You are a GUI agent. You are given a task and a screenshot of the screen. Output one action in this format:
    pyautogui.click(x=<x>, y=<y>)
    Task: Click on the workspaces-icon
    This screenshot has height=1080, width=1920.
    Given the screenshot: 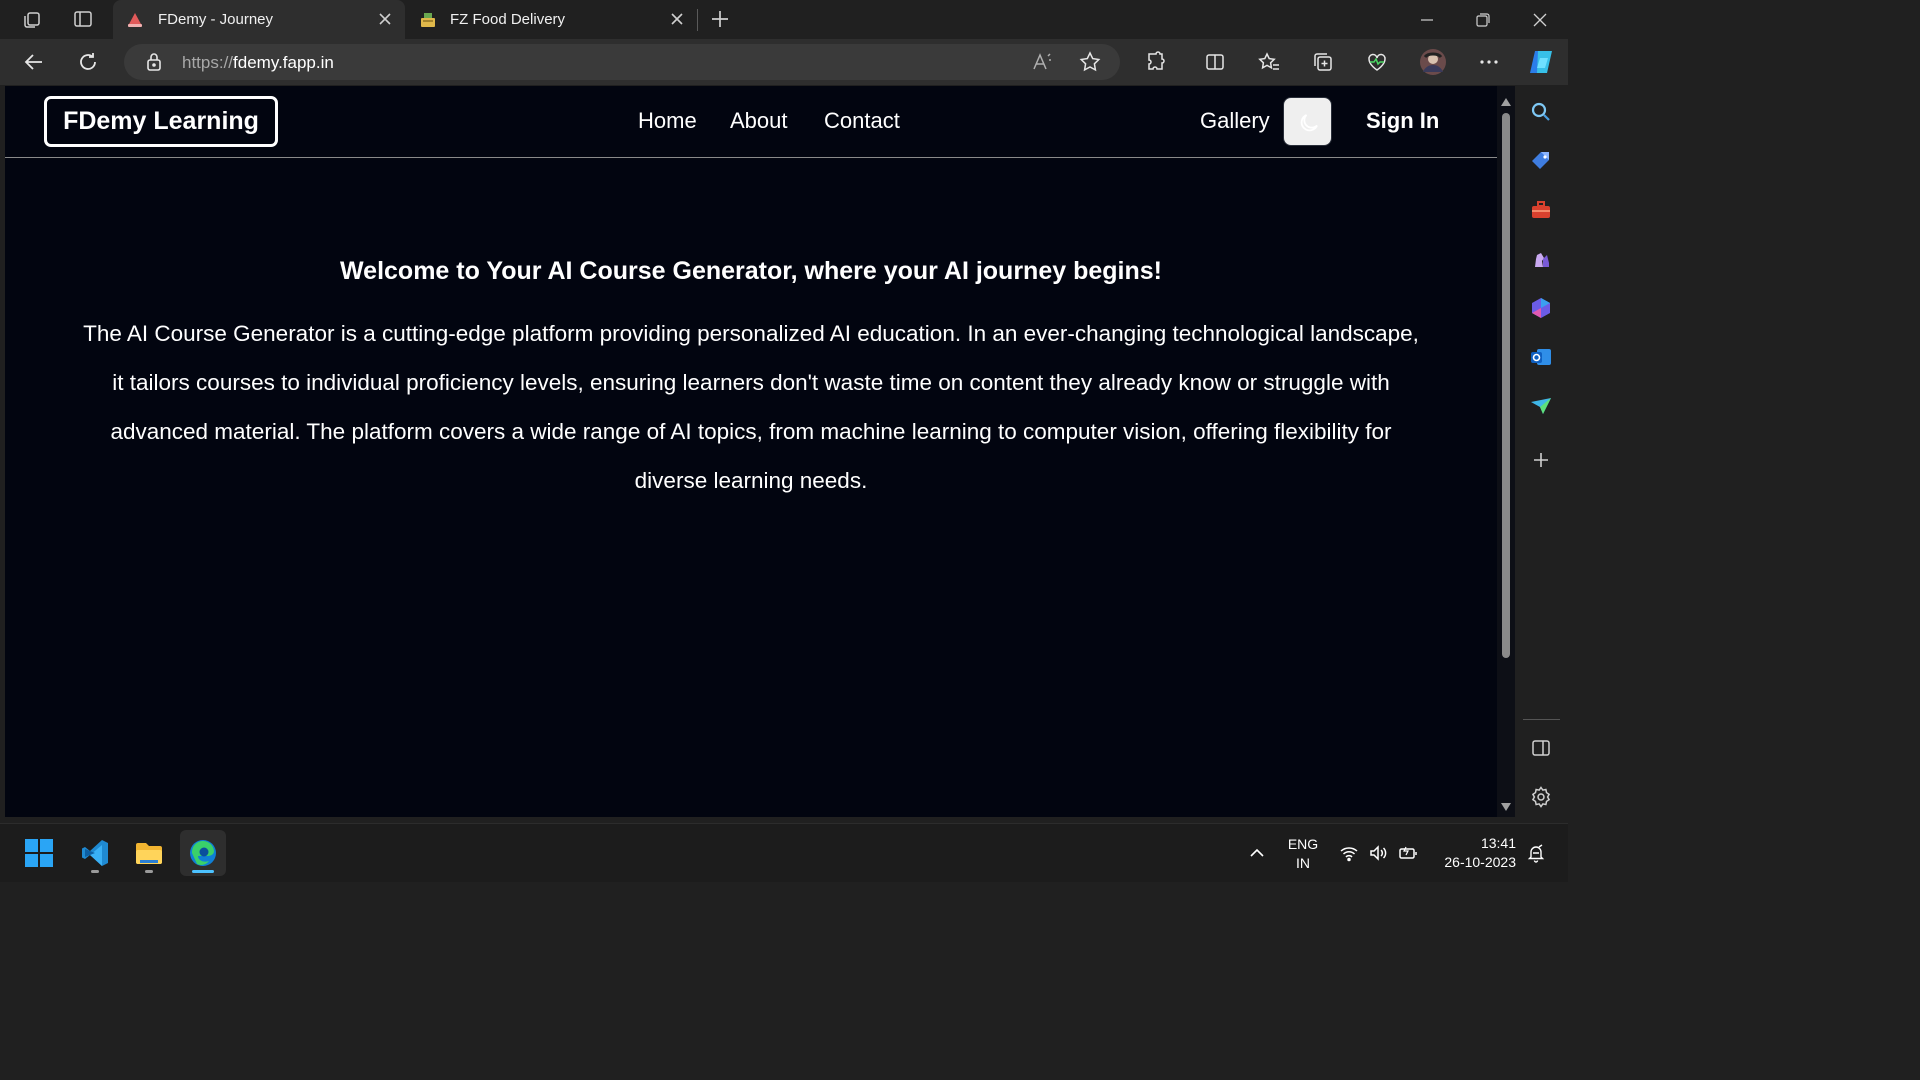 What is the action you would take?
    pyautogui.click(x=32, y=19)
    